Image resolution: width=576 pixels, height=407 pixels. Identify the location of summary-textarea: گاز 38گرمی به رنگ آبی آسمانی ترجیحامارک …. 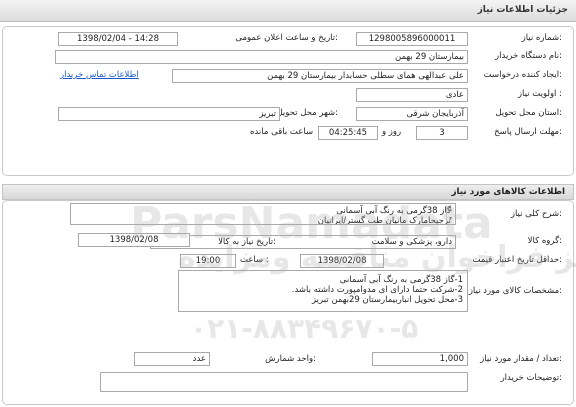
(263, 214).